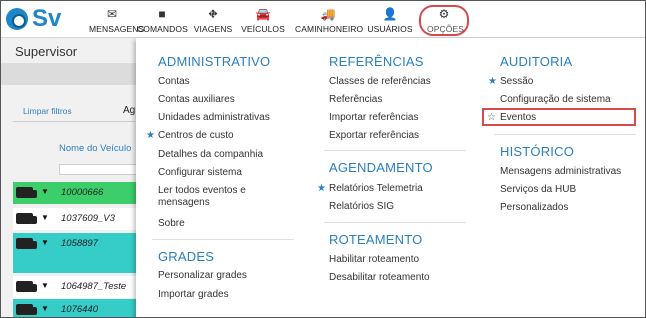 Image resolution: width=646 pixels, height=318 pixels. Describe the element at coordinates (374, 136) in the screenshot. I see `menu-item-exportar-referencias: Exportar referências` at that location.